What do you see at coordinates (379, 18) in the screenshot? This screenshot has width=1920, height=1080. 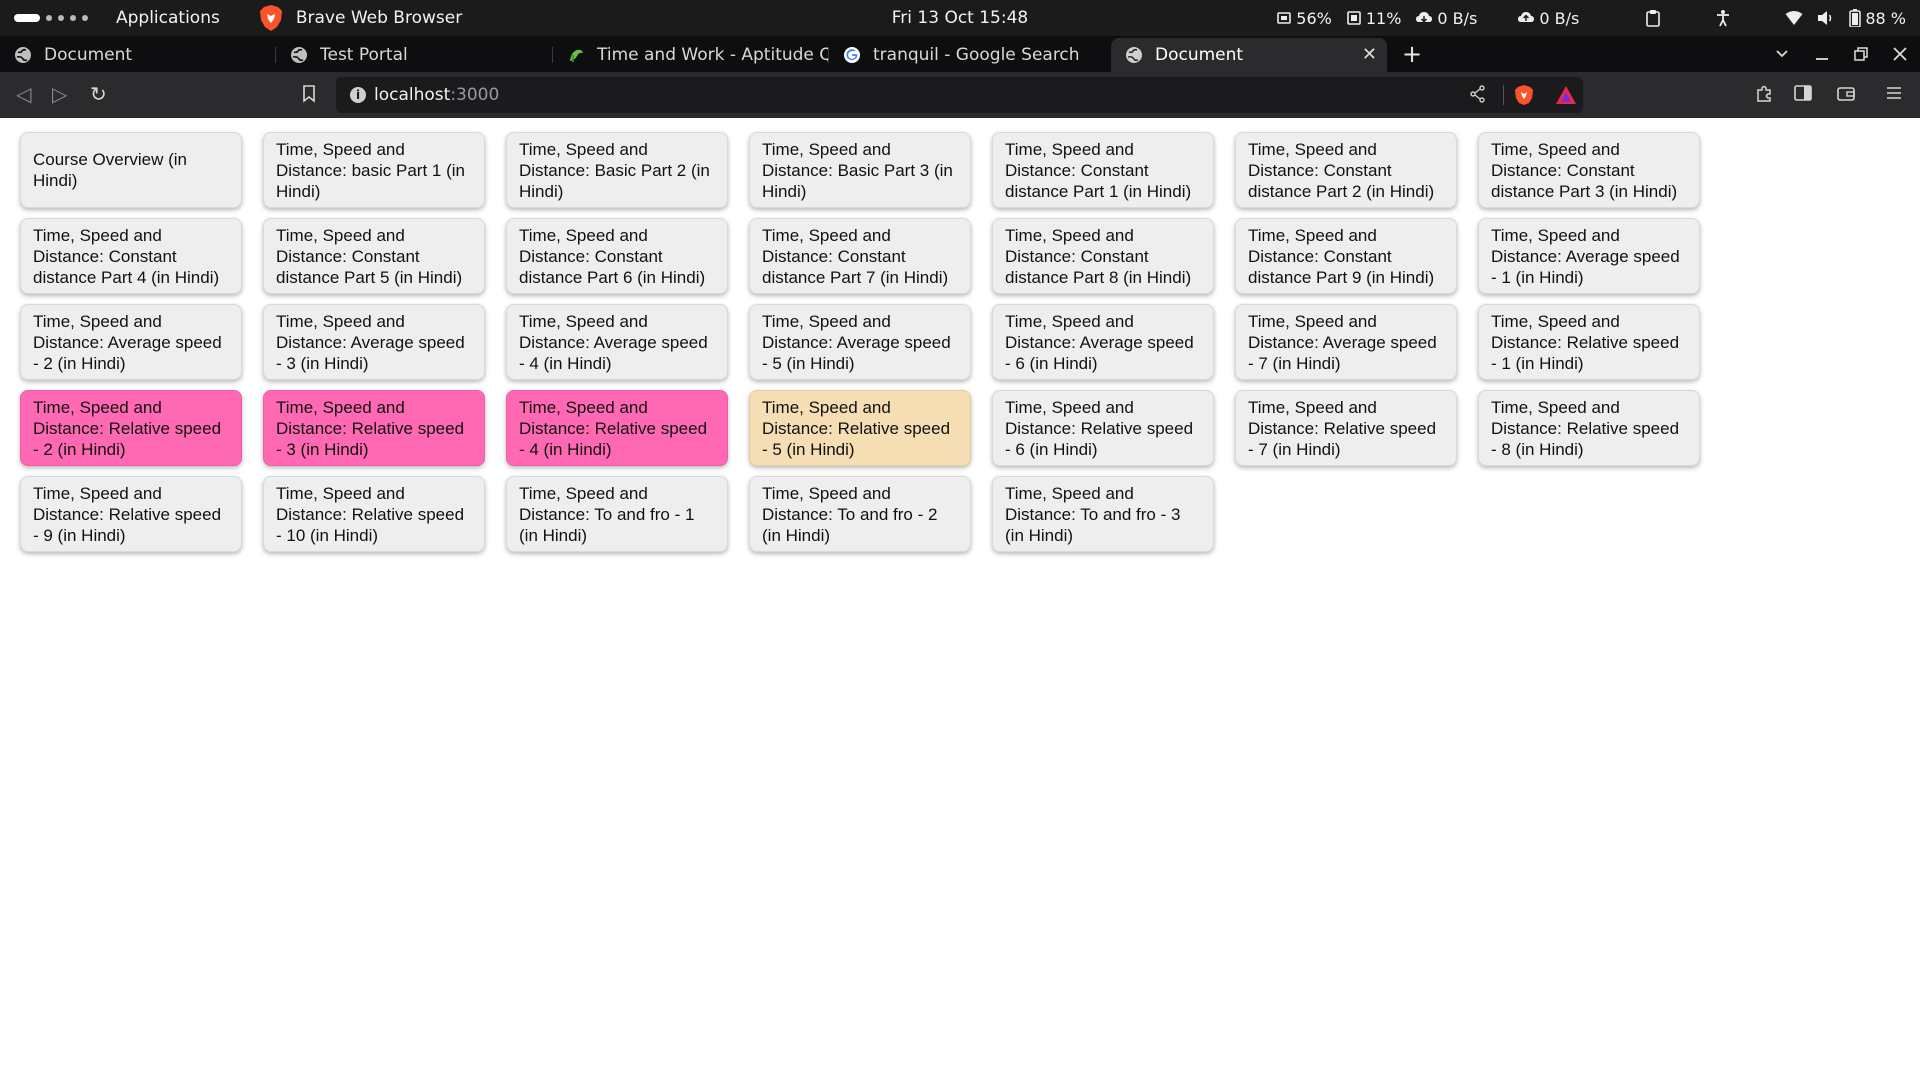 I see `active-app-name: Brave Web Browser` at bounding box center [379, 18].